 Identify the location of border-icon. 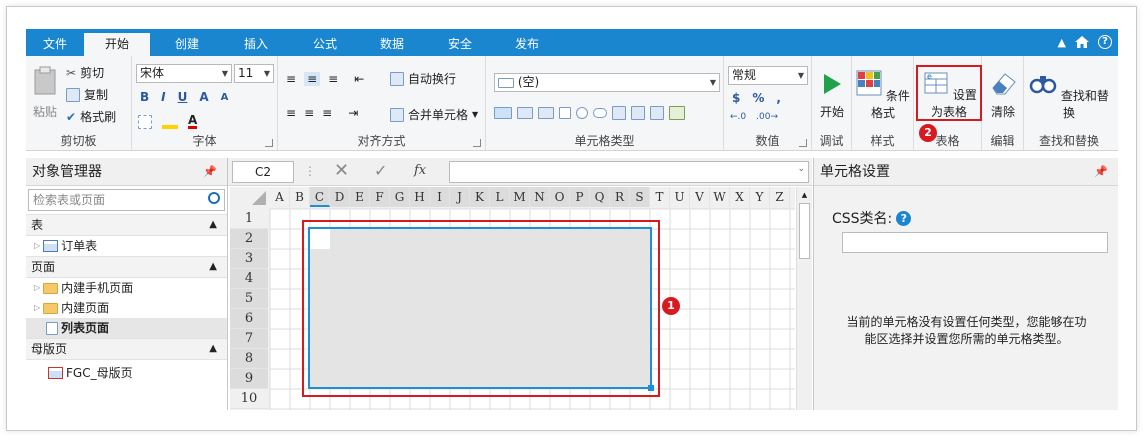
(145, 121).